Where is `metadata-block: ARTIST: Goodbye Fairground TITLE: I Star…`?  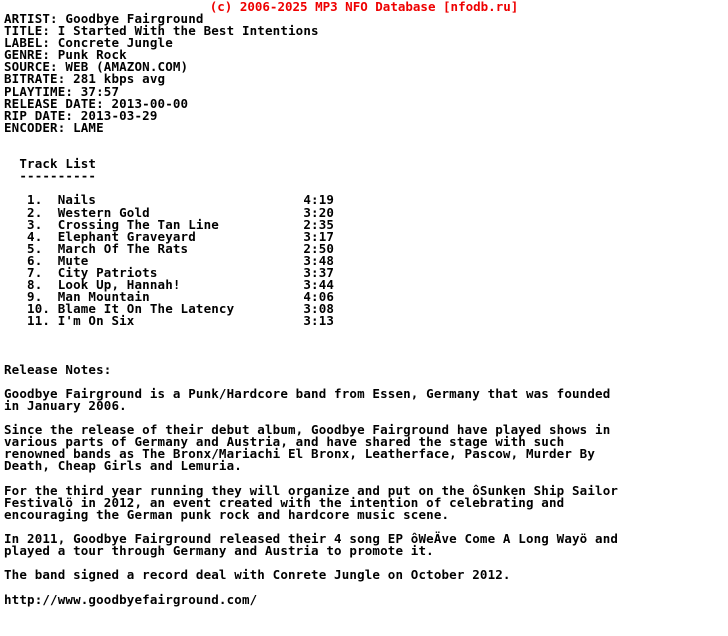 metadata-block: ARTIST: Goodbye Fairground TITLE: I Star… is located at coordinates (161, 73).